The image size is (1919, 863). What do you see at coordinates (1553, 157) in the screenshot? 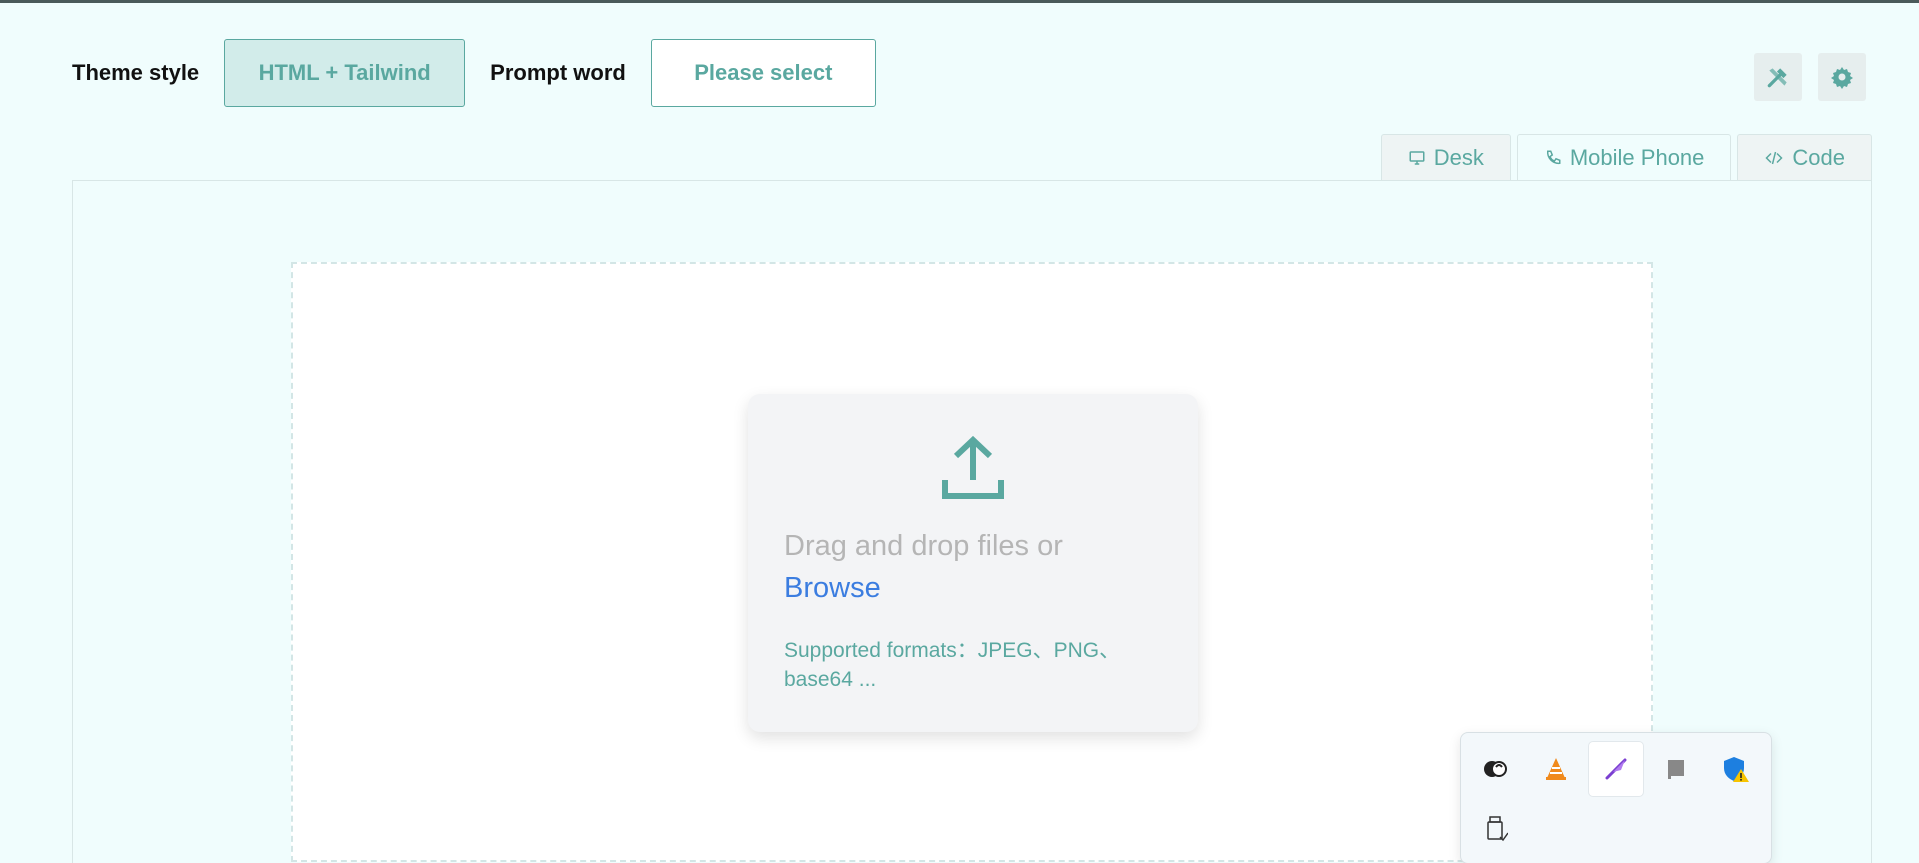
I see `phone-icon` at bounding box center [1553, 157].